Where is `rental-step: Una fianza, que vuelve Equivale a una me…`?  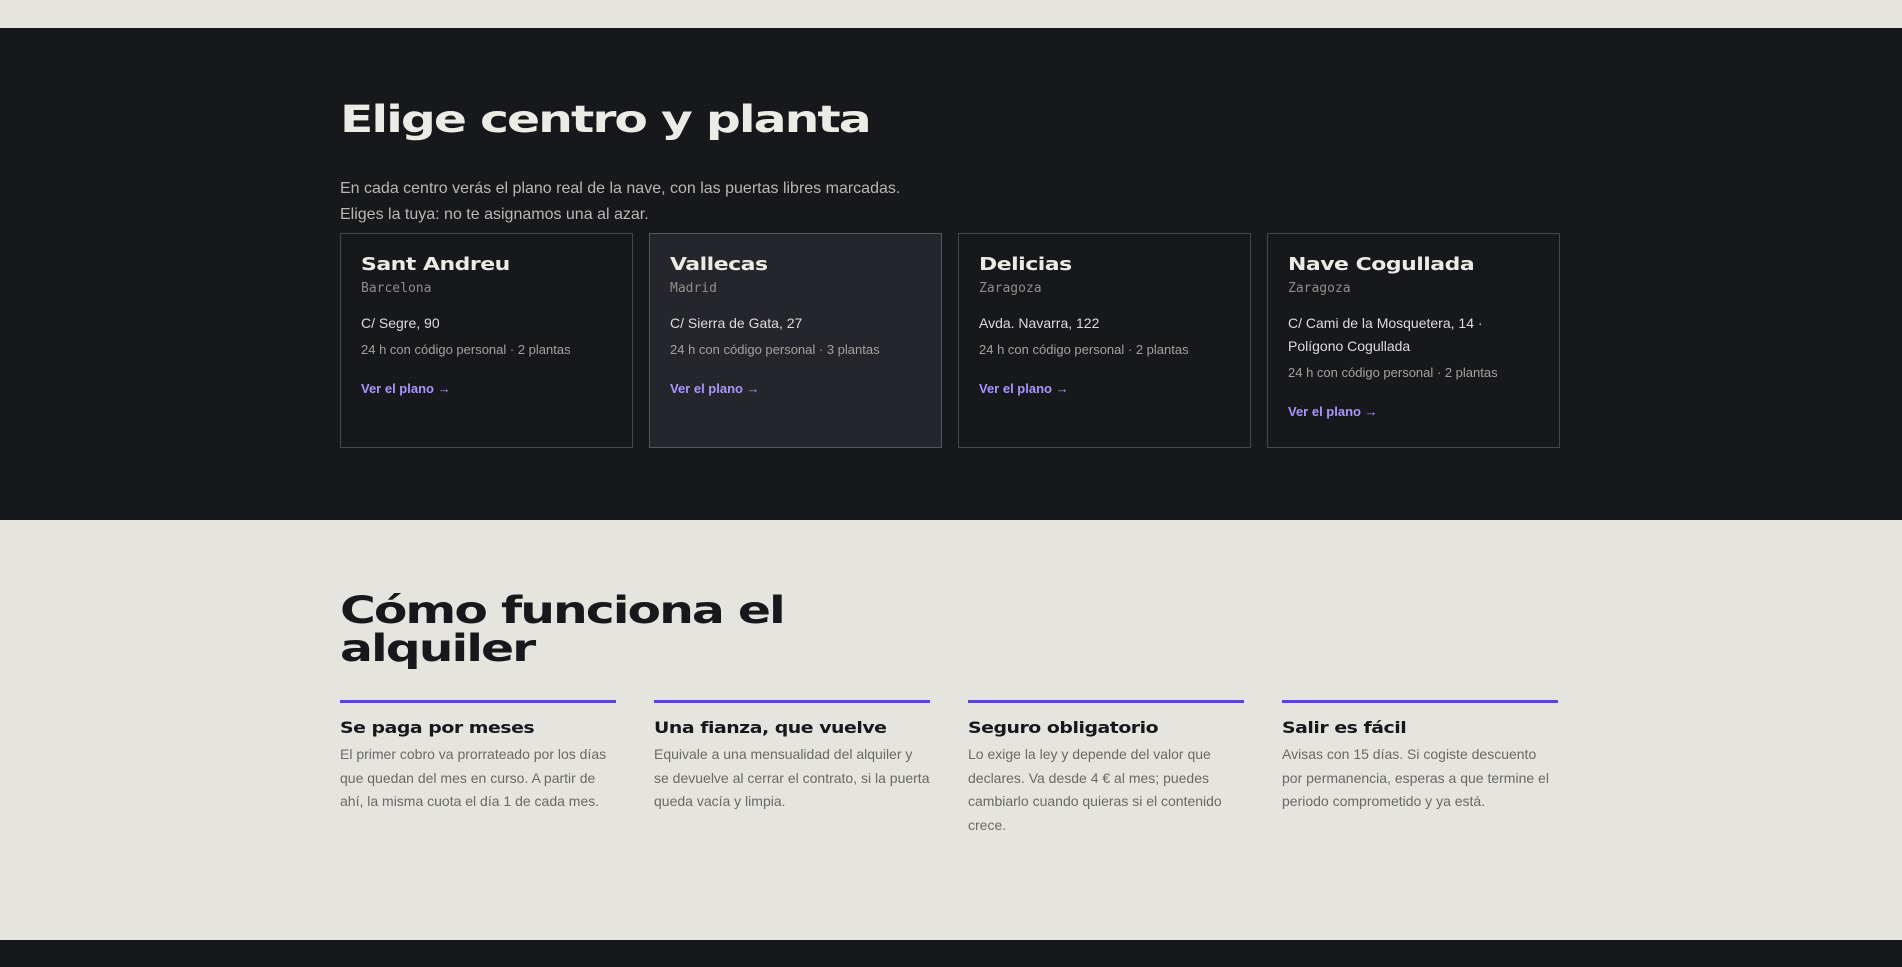 rental-step: Una fianza, que vuelve Equivale a una me… is located at coordinates (792, 768).